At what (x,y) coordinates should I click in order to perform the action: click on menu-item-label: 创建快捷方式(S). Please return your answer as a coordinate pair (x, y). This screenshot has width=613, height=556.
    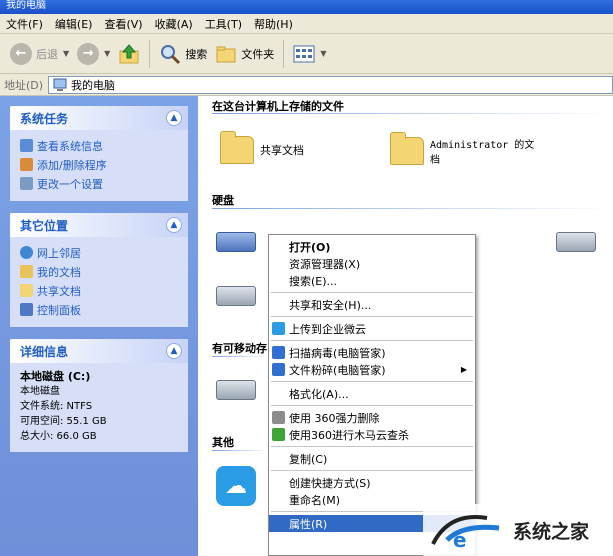
    Looking at the image, I should click on (330, 483).